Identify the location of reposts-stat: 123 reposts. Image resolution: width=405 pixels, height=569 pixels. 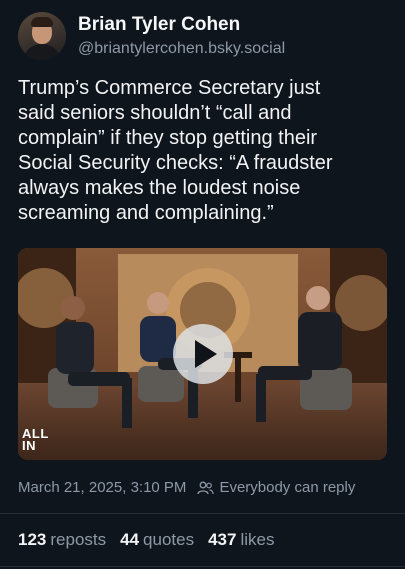
(62, 540).